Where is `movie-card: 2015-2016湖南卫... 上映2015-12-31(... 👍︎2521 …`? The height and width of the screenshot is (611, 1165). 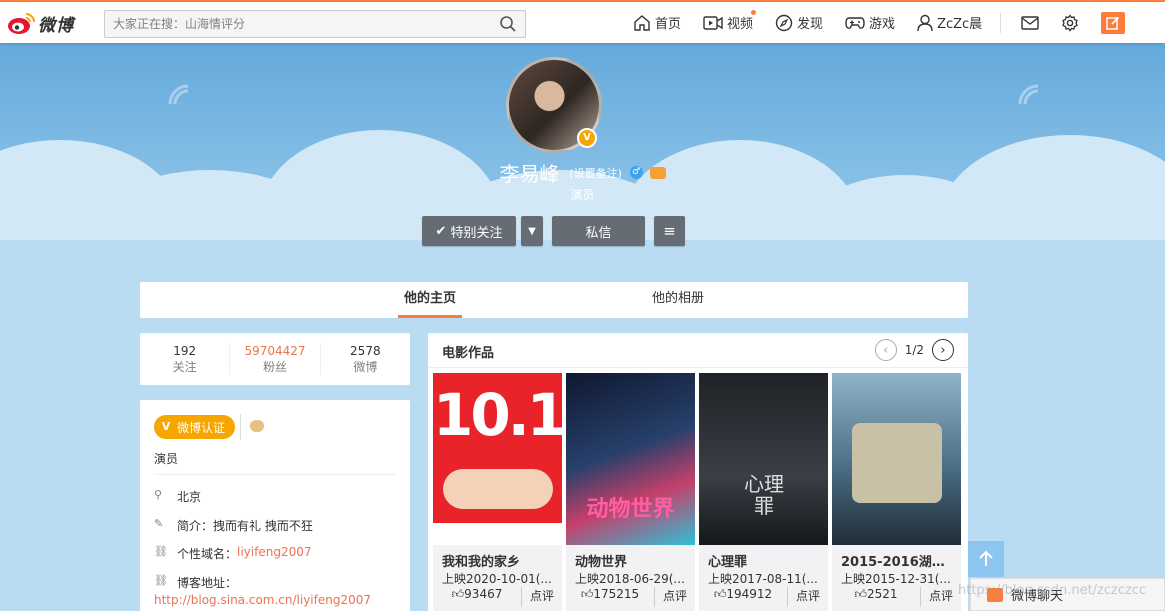 movie-card: 2015-2016湖南卫... 上映2015-12-31(... 👍︎2521 … is located at coordinates (896, 492).